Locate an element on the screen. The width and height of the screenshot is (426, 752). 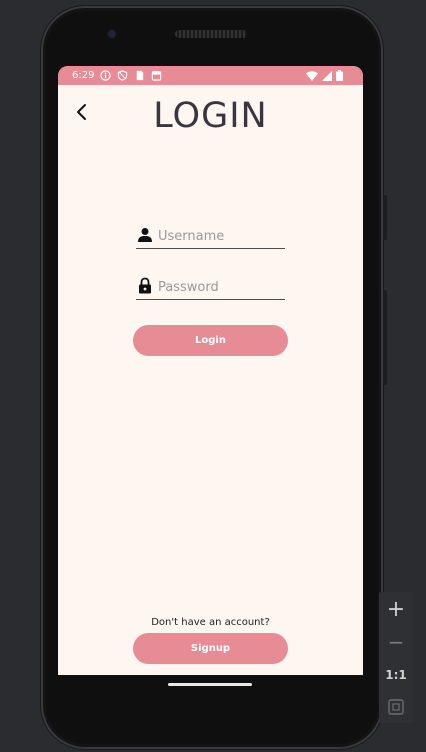
person-icon is located at coordinates (145, 235).